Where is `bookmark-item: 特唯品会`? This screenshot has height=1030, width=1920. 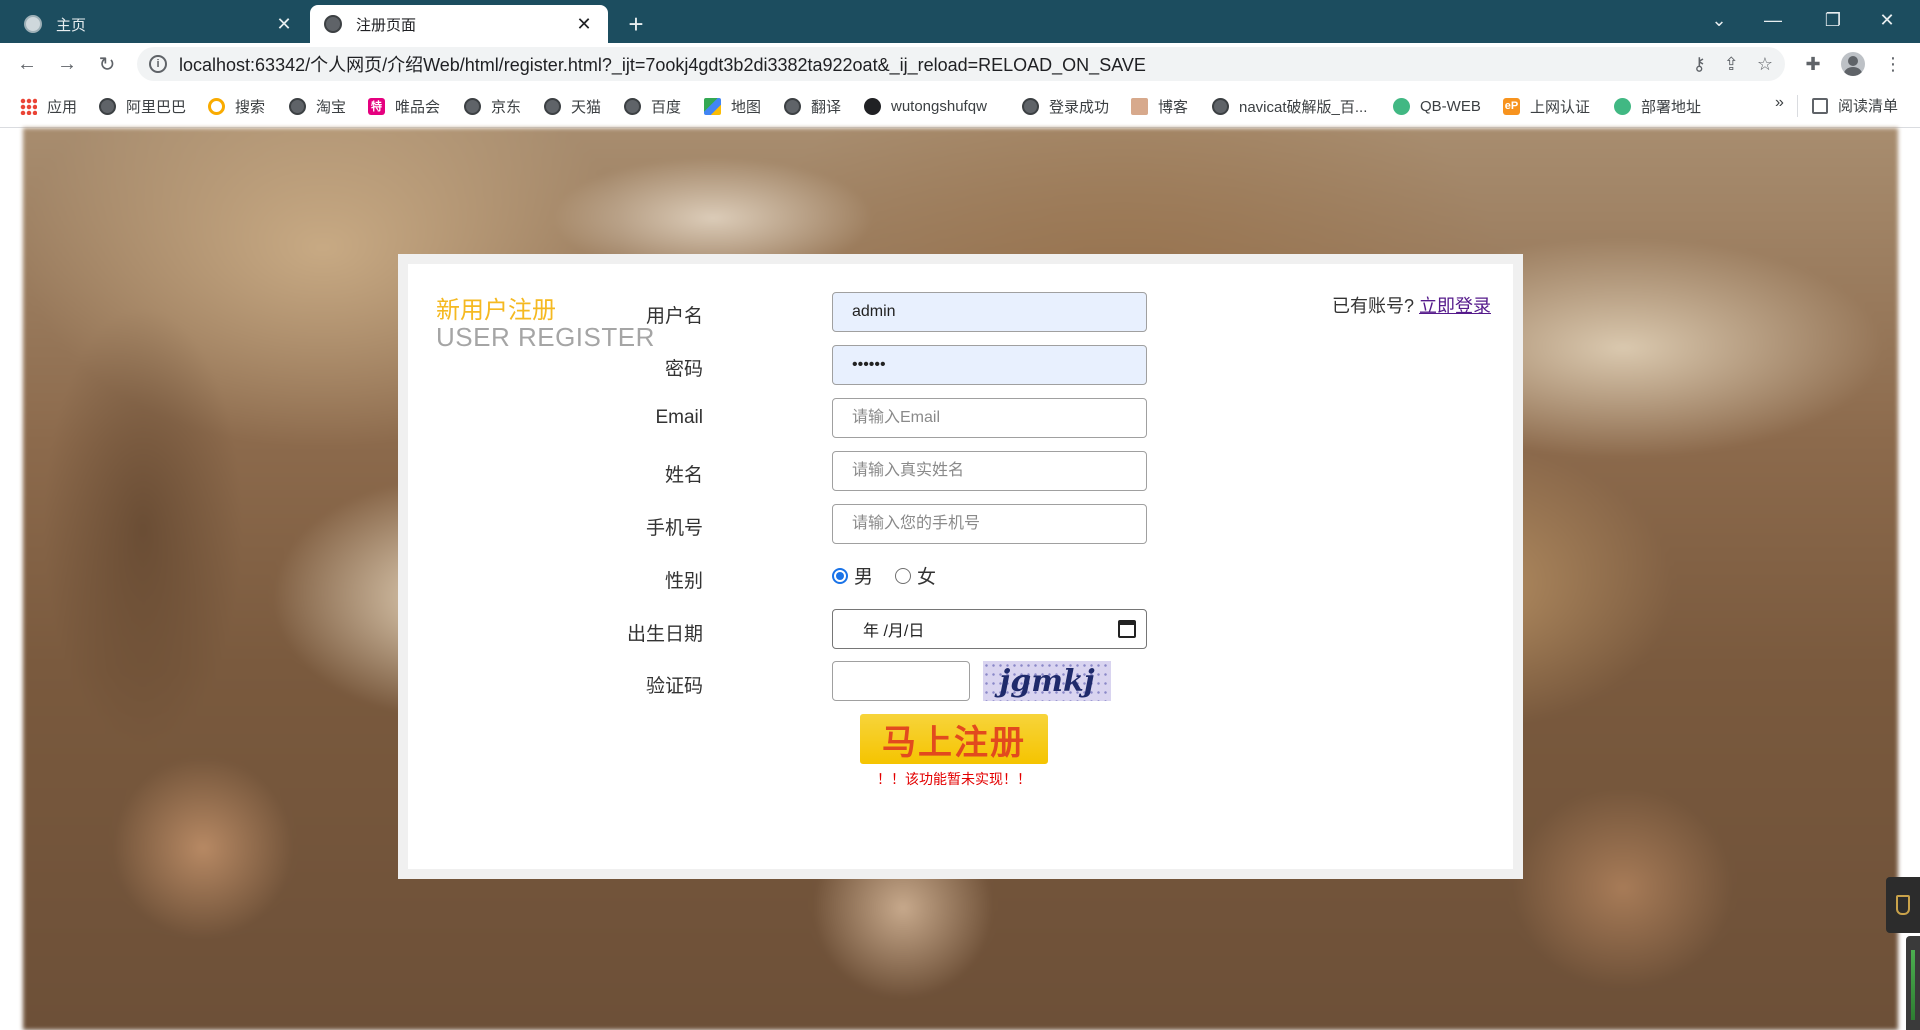
bookmark-item: 特唯品会 is located at coordinates (404, 106).